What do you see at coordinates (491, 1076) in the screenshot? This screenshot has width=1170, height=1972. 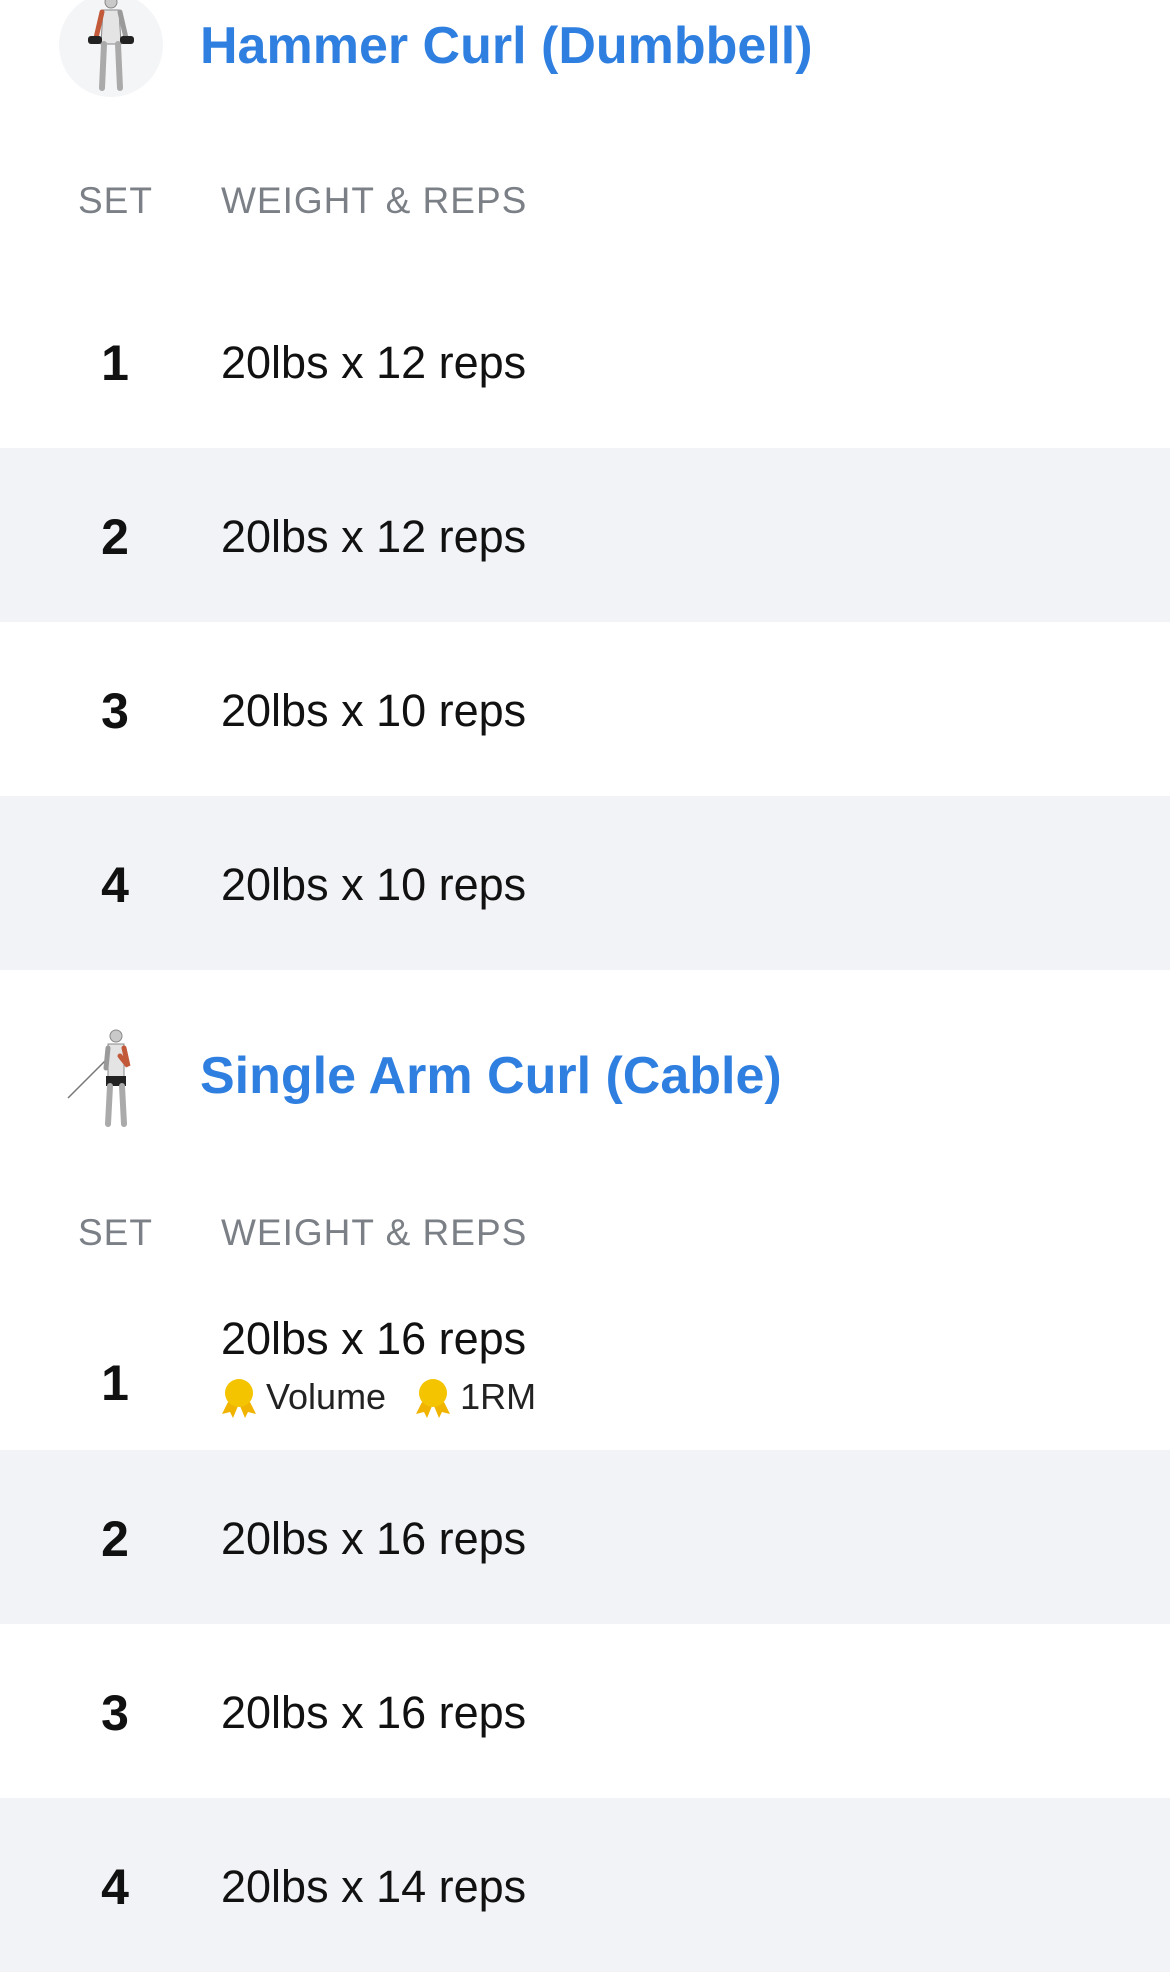 I see `exercise-title: Single Arm Curl (Cable)` at bounding box center [491, 1076].